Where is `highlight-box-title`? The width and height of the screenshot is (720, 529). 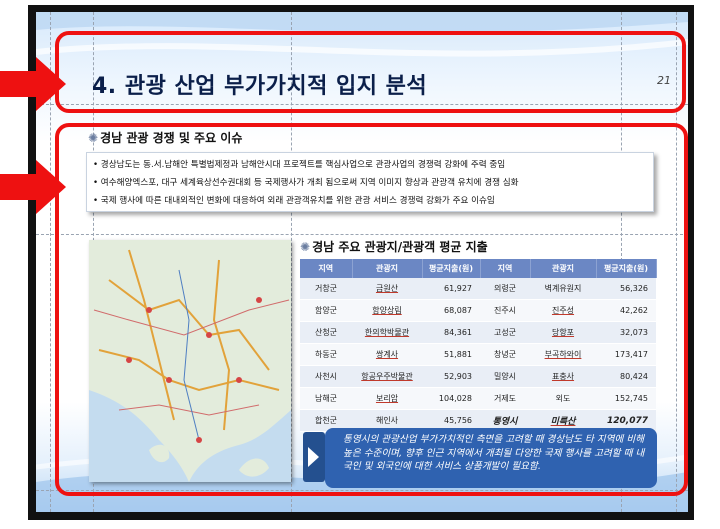 highlight-box-title is located at coordinates (370, 72).